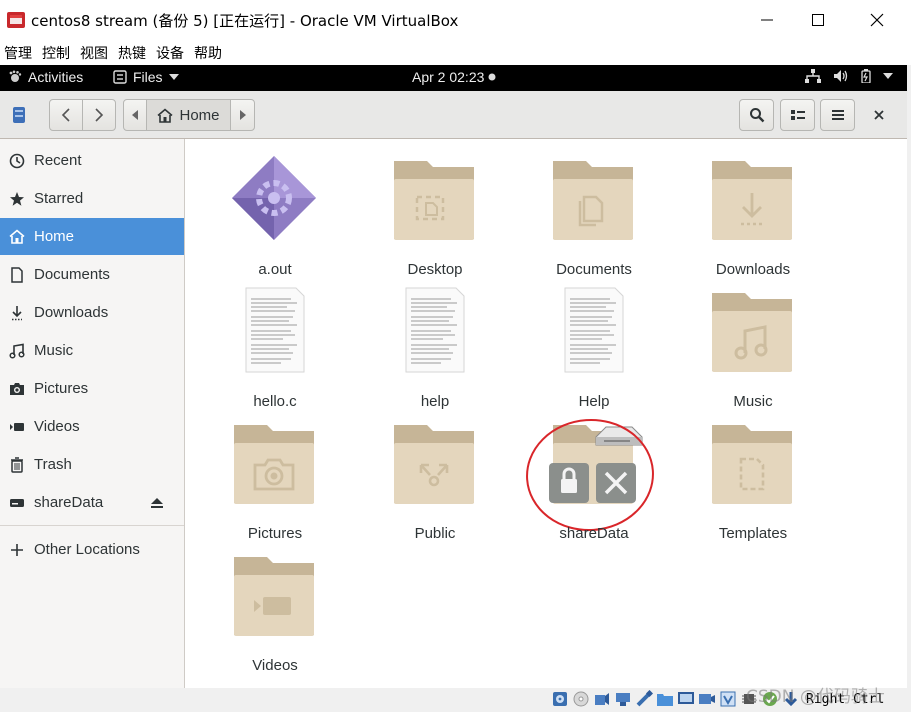 The image size is (911, 712). I want to click on file-name: Videos, so click(275, 665).